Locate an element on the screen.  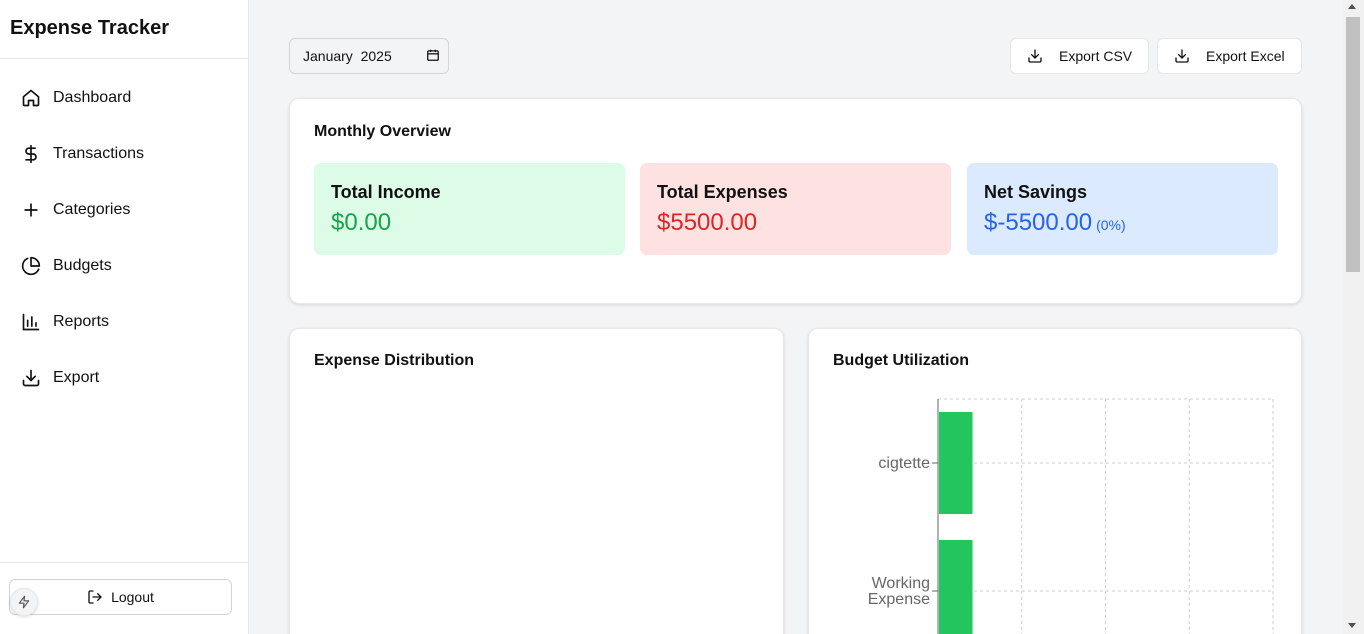
monthly-overview-title: Monthly Overview is located at coordinates (382, 131).